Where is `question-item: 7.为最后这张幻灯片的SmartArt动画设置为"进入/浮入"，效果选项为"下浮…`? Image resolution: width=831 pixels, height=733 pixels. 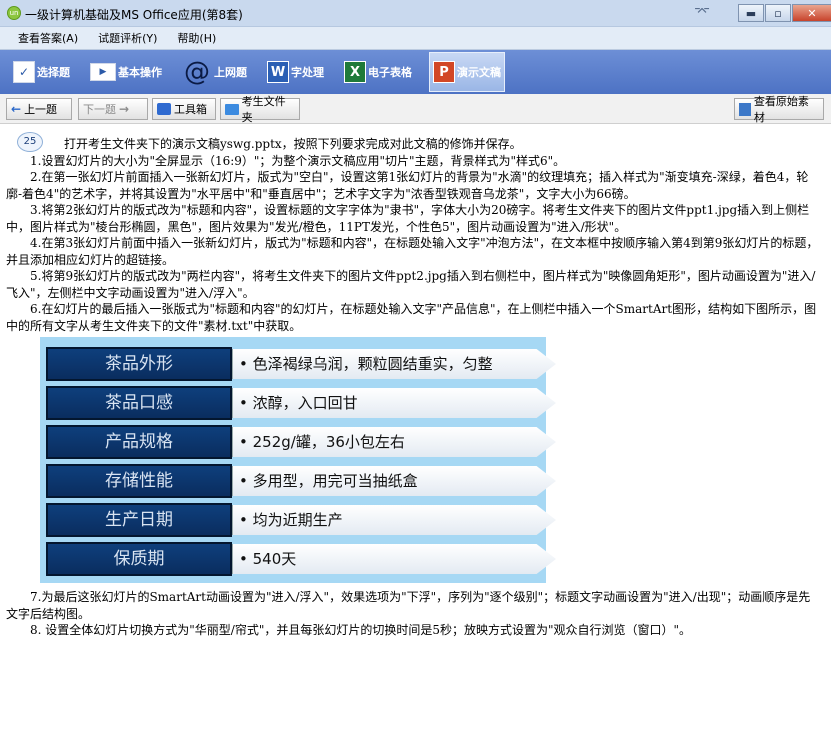 question-item: 7.为最后这张幻灯片的SmartArt动画设置为"进入/浮入"，效果选项为"下浮… is located at coordinates (408, 605).